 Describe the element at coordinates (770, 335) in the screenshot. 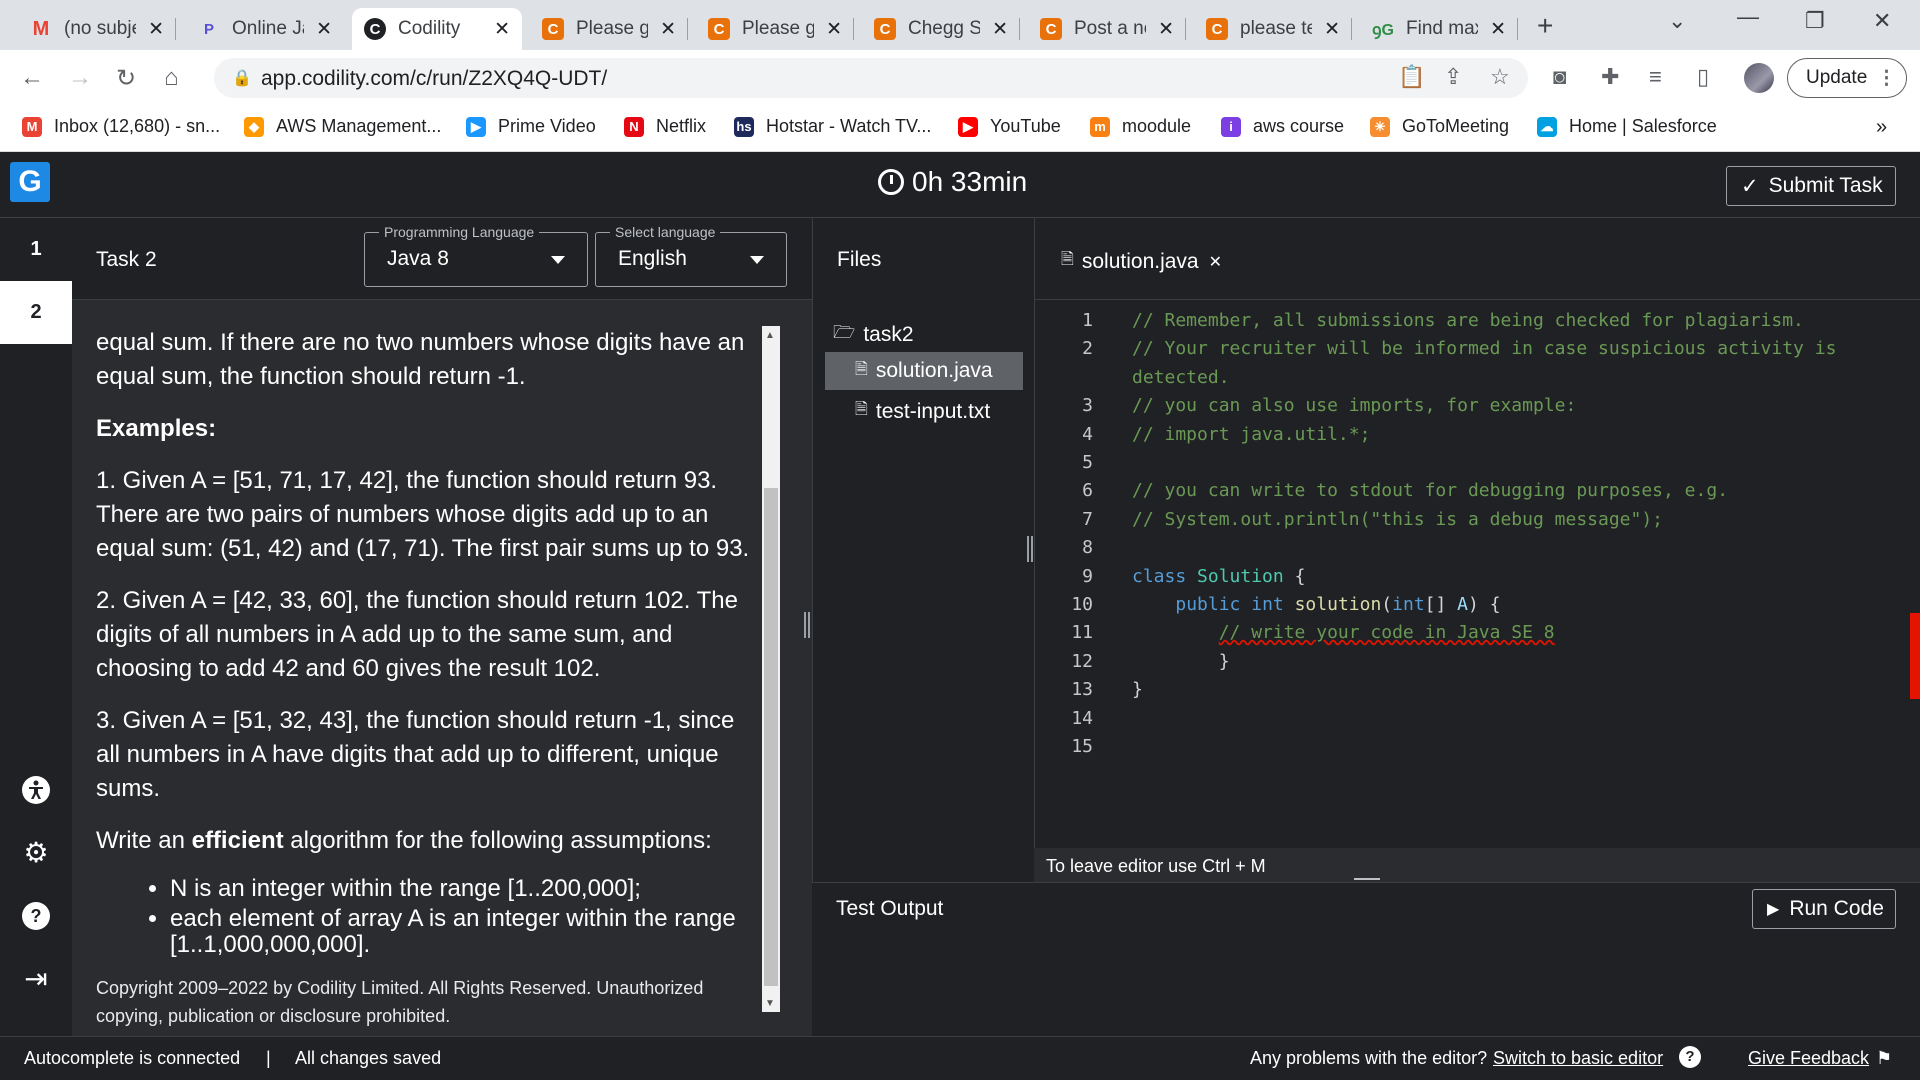

I see `scroll-up-icon: ▲` at that location.